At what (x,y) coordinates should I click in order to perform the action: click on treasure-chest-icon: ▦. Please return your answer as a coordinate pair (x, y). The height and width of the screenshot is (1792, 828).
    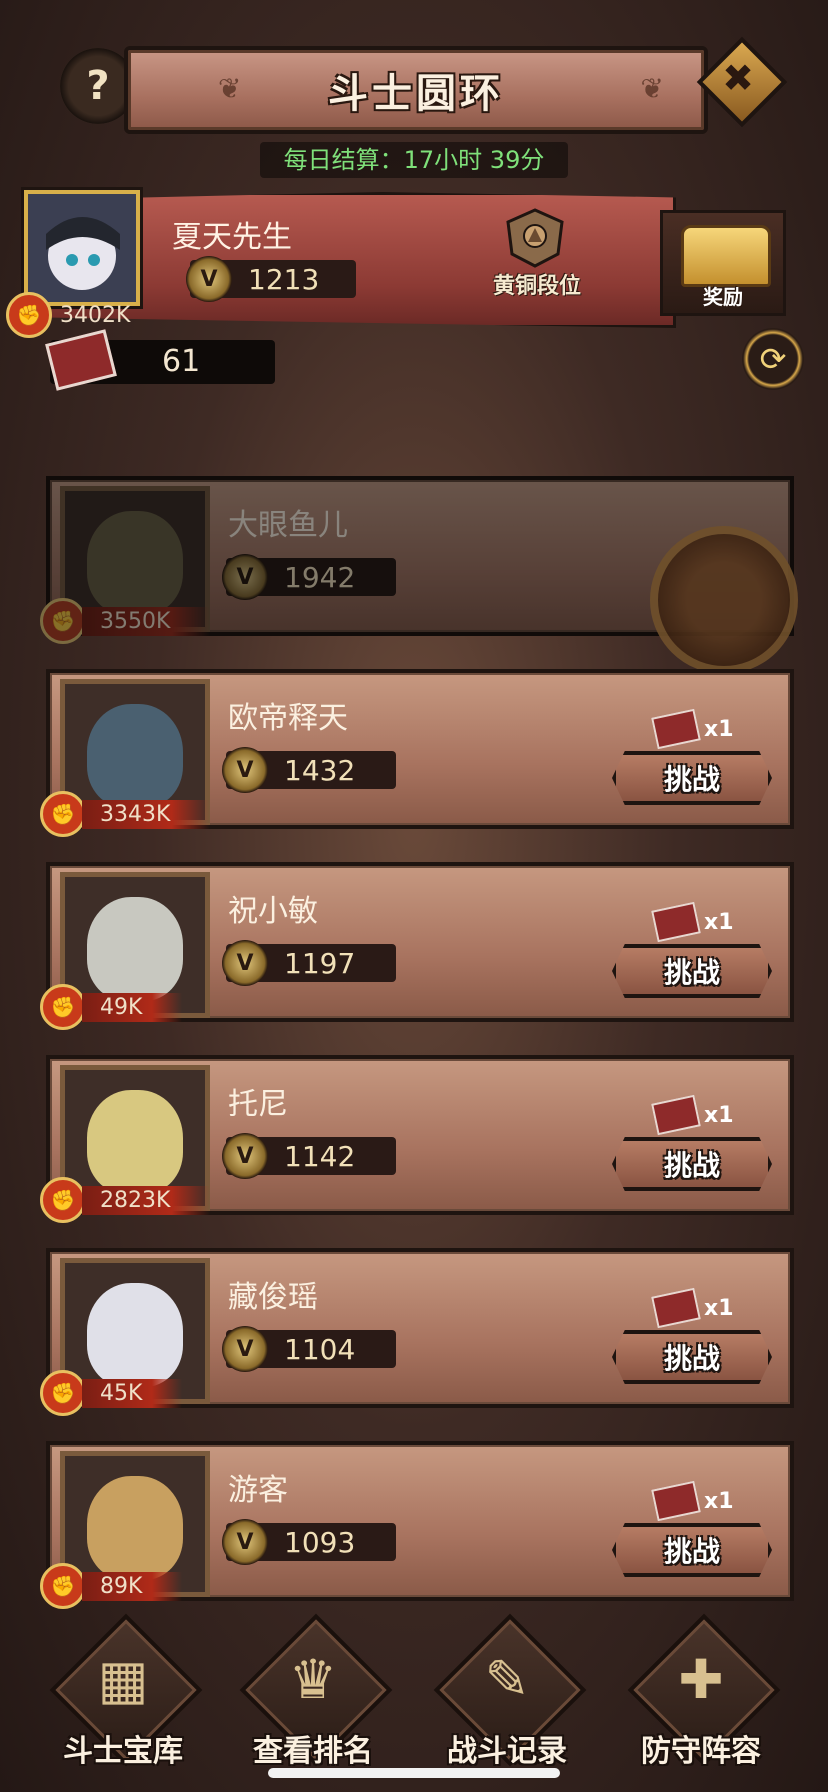
    Looking at the image, I should click on (123, 1679).